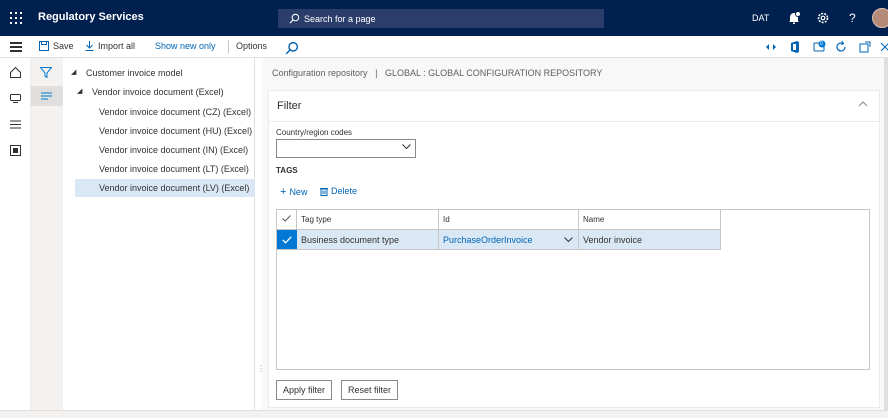 This screenshot has width=888, height=418. What do you see at coordinates (823, 18) in the screenshot?
I see `settings-icon` at bounding box center [823, 18].